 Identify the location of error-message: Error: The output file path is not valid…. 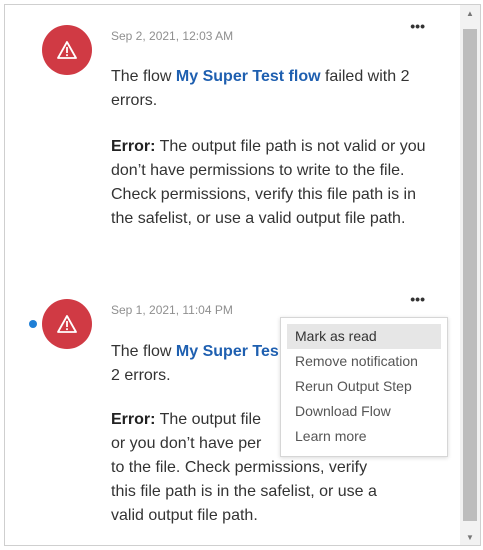
(276, 183).